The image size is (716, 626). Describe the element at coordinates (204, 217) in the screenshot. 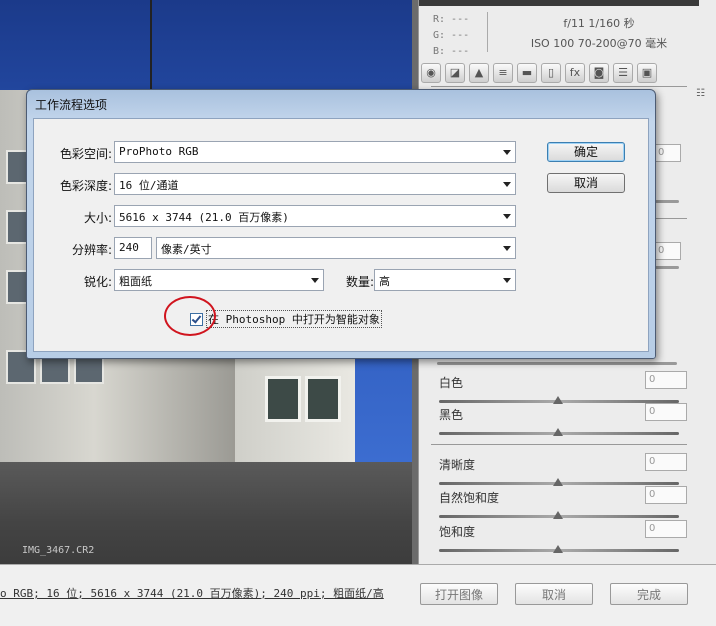

I see `size-value: 5616 x 3744 (21.0 百万像素)` at that location.